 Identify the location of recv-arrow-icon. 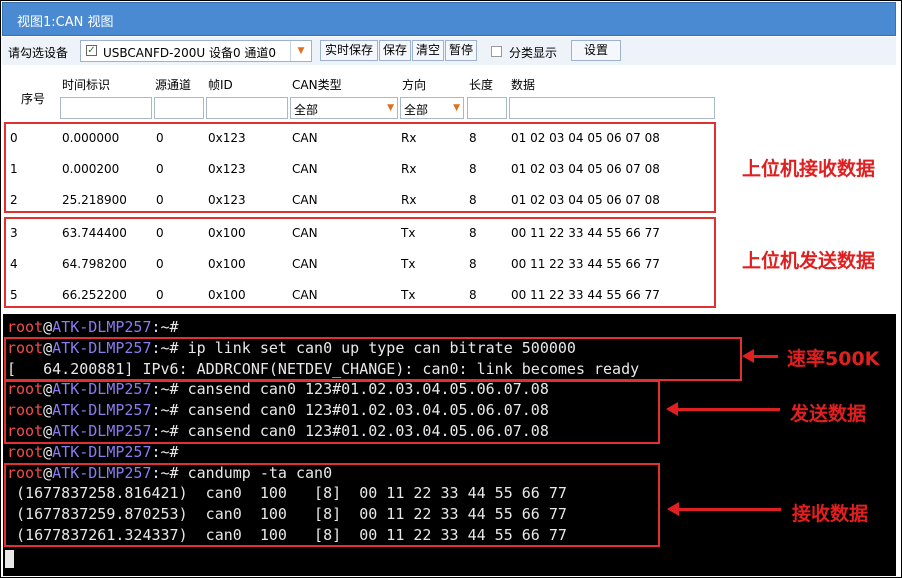
(724, 509).